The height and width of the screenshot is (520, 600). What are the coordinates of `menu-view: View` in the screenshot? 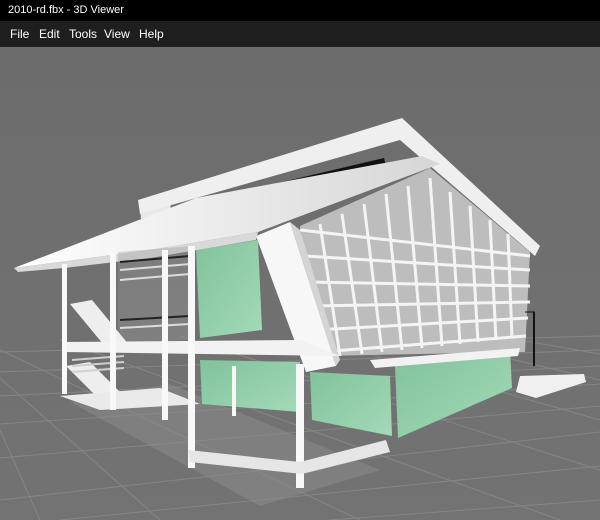 It's located at (117, 34).